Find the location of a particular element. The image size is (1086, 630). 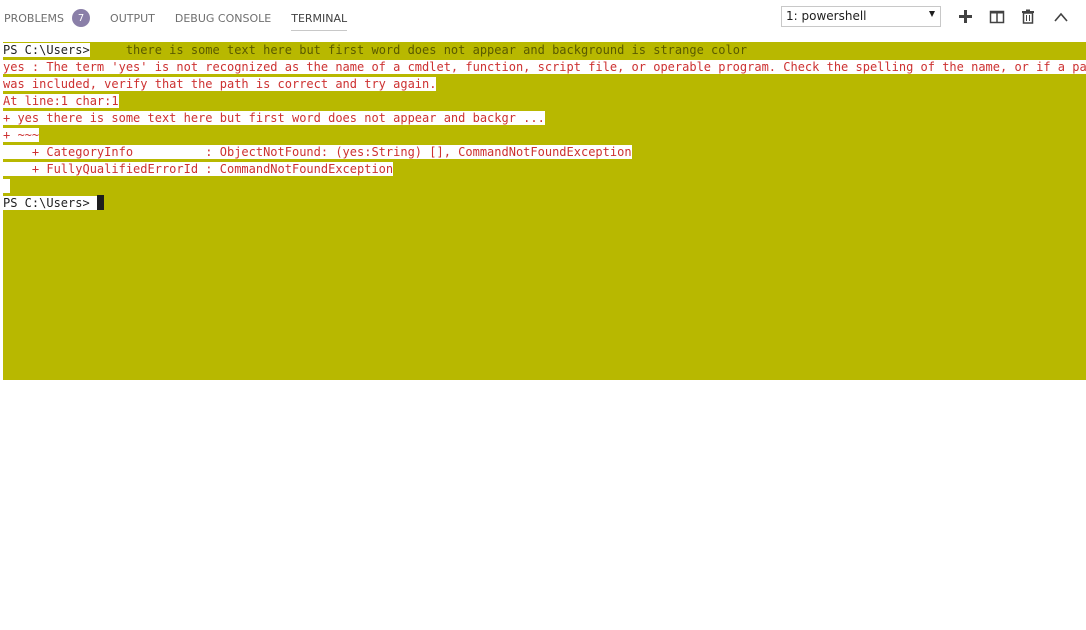

terminal-line: PS C:\Users> is located at coordinates (544, 203).